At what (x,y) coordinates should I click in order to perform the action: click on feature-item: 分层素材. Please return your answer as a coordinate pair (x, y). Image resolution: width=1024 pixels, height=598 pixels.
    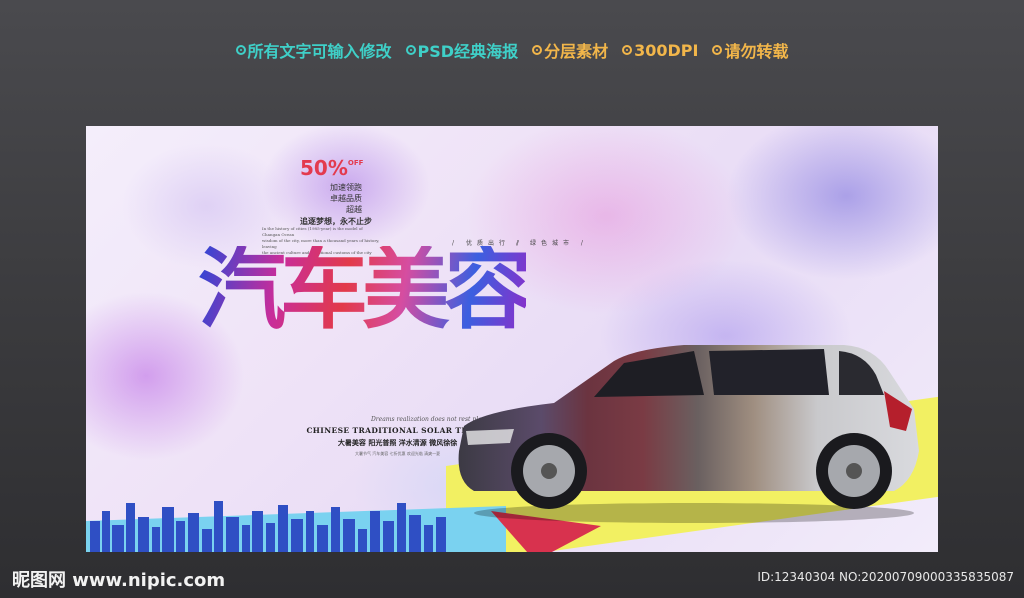
    Looking at the image, I should click on (570, 50).